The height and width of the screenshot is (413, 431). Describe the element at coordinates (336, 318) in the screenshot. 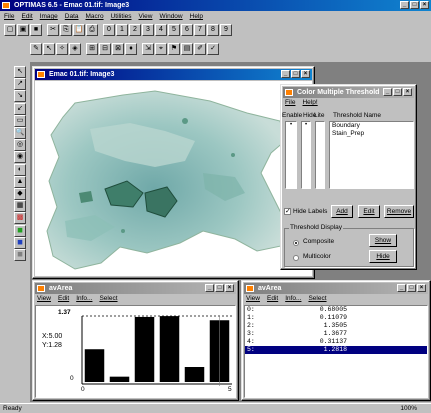

I see `value-list-row: 1: 0.11079` at that location.